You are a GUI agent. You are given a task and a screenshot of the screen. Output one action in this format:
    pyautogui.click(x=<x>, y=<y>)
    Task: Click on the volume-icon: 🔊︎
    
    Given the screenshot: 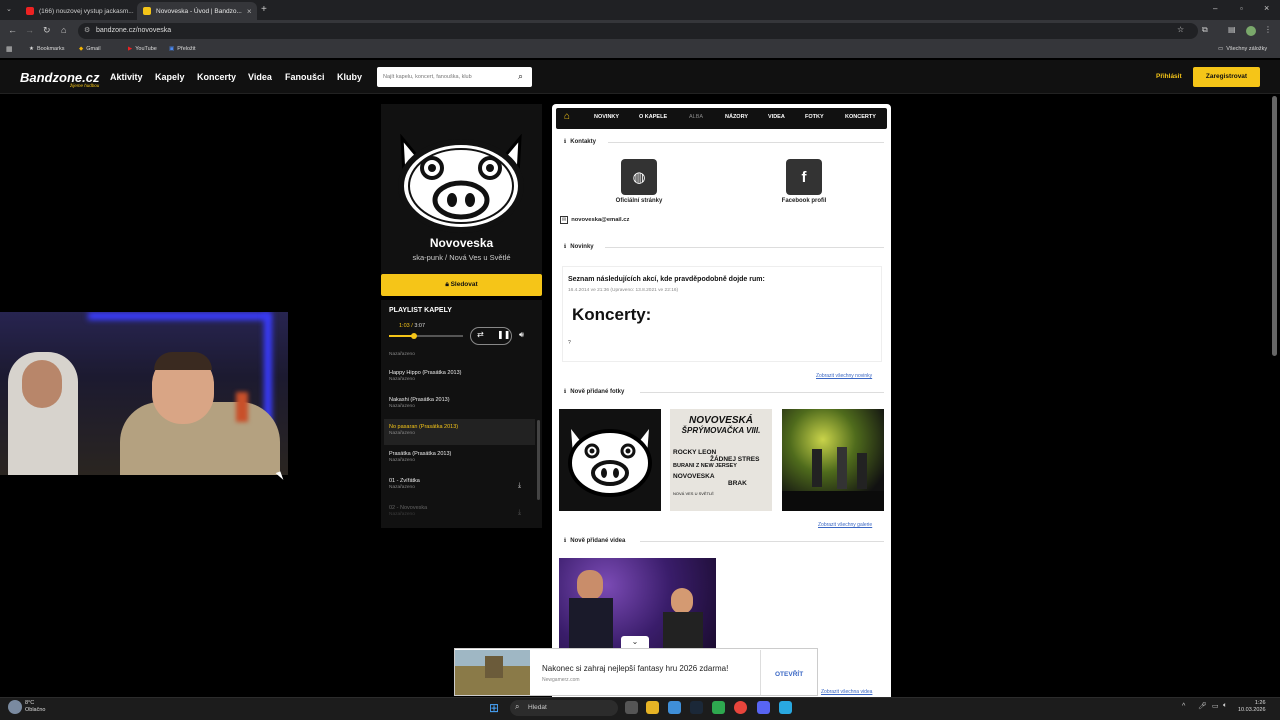 What is the action you would take?
    pyautogui.click(x=521, y=335)
    